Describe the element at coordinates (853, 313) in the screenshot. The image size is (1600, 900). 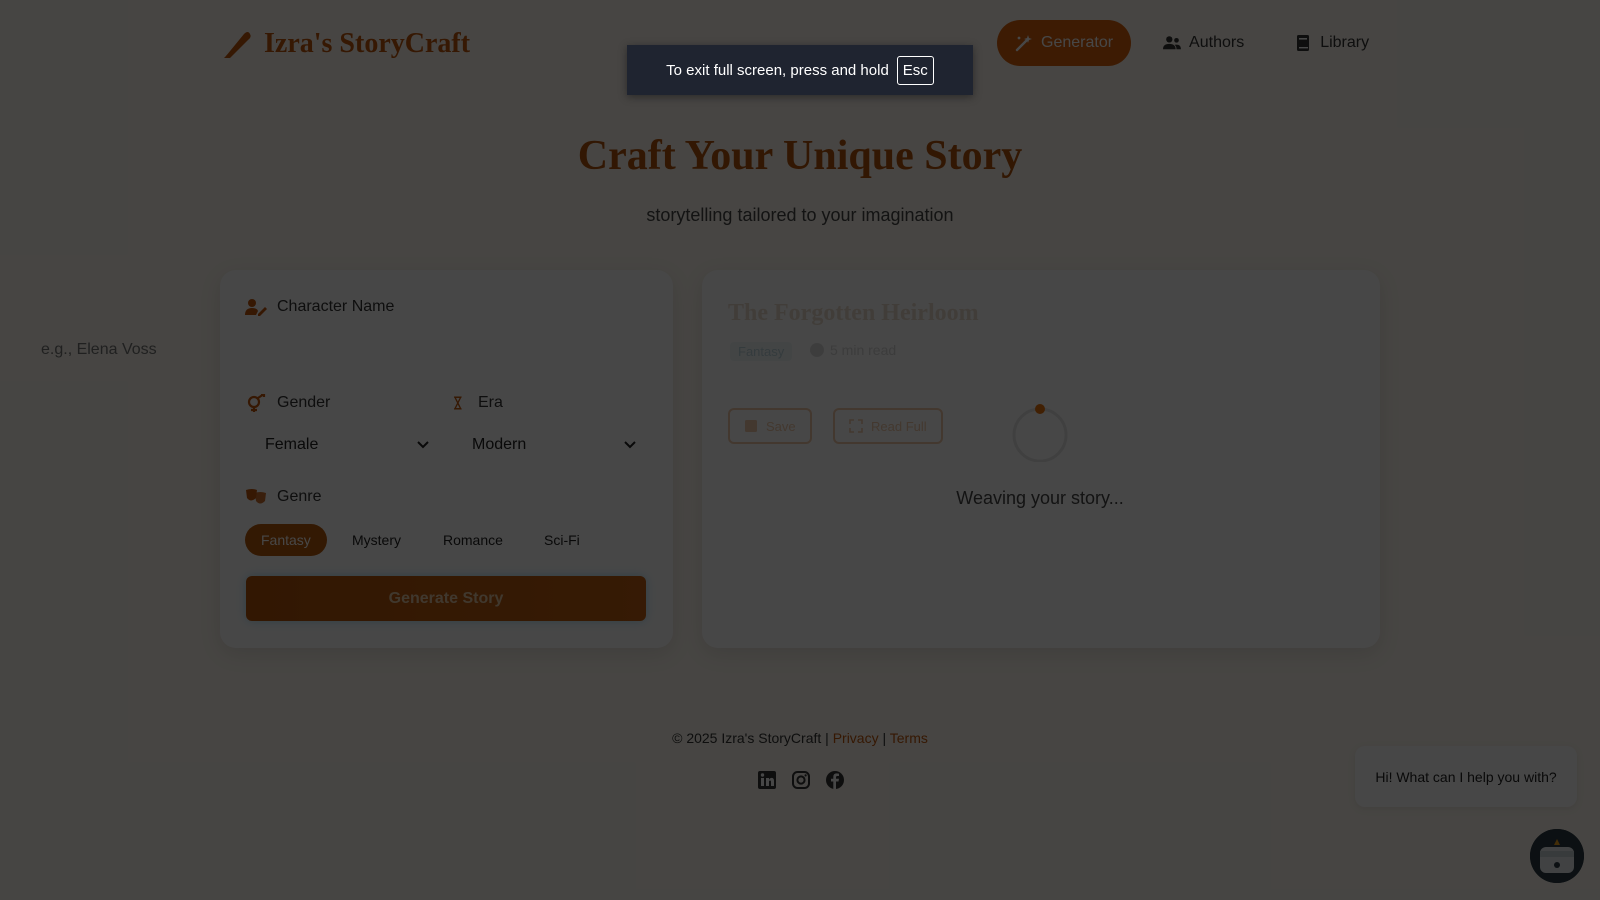
I see `story-title: The Forgotten Heirloom` at that location.